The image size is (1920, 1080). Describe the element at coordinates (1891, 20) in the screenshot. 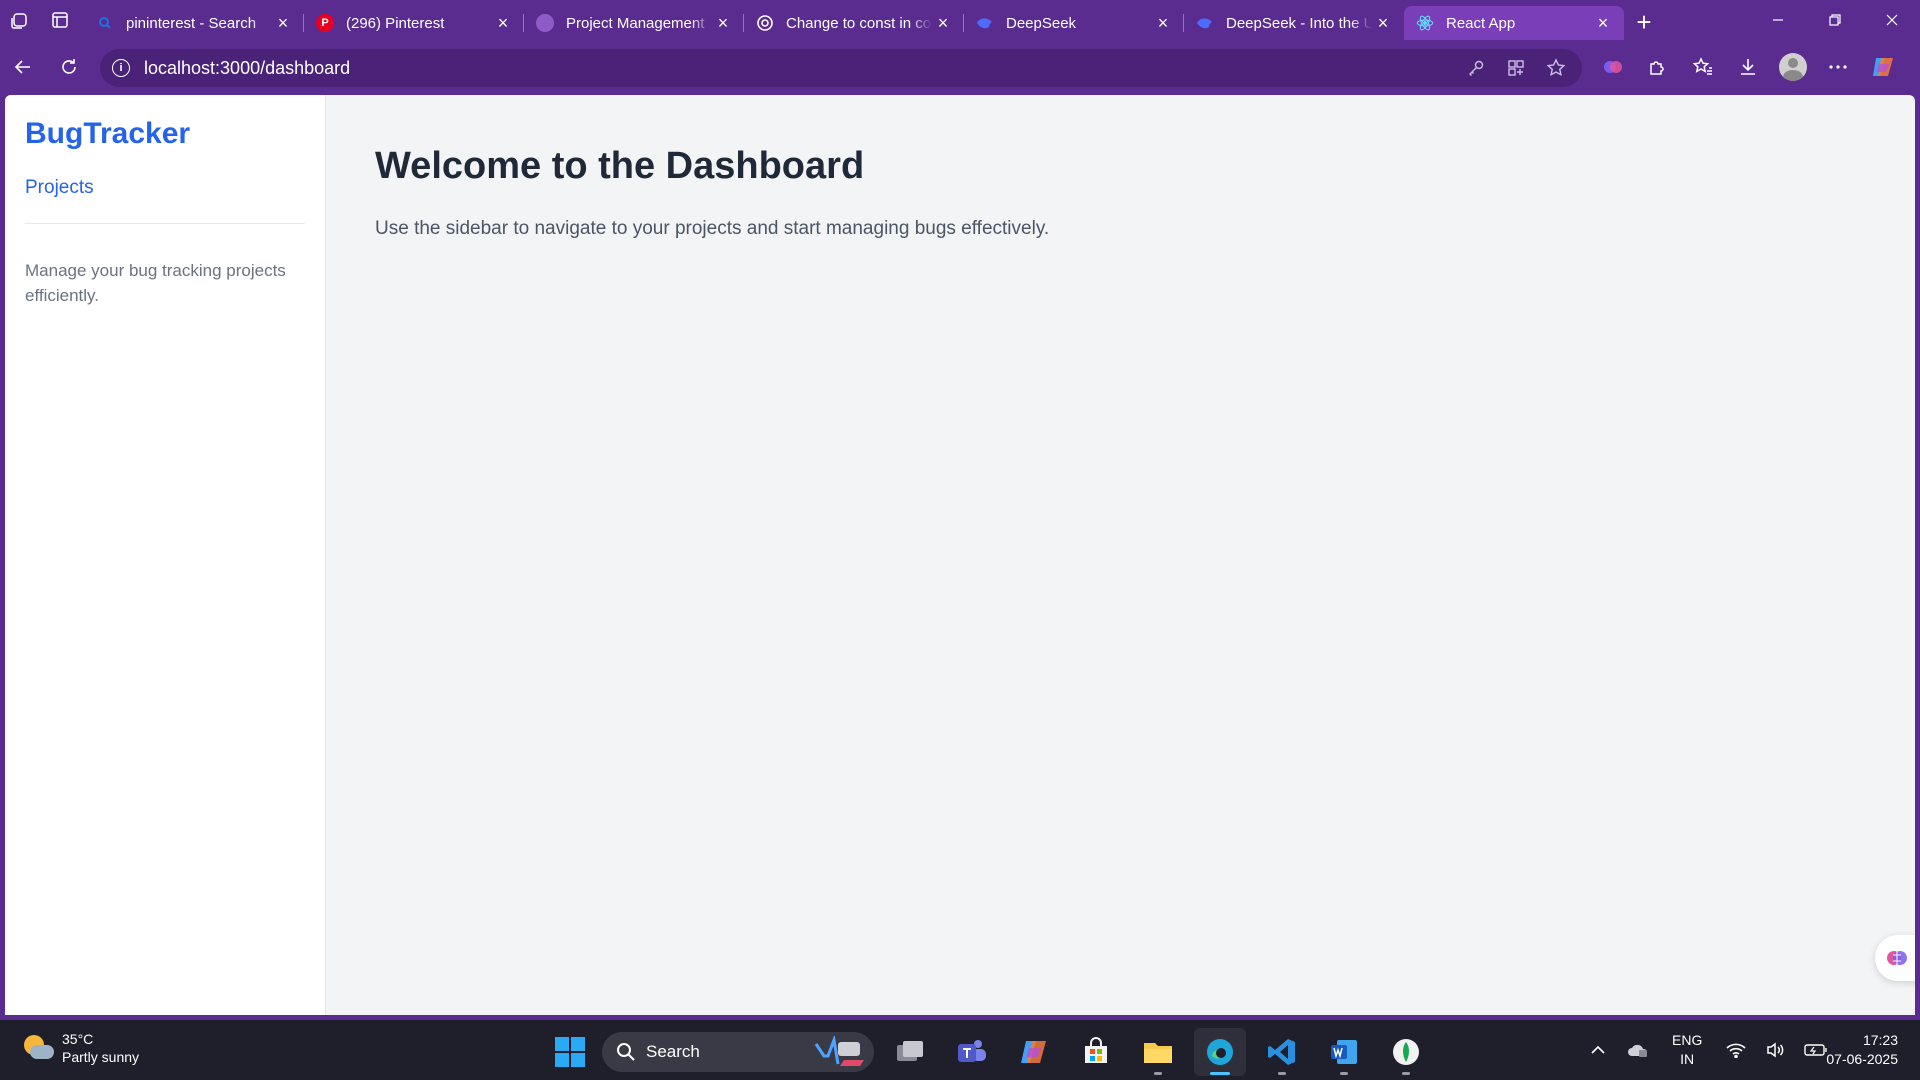

I see `close-window-icon` at that location.